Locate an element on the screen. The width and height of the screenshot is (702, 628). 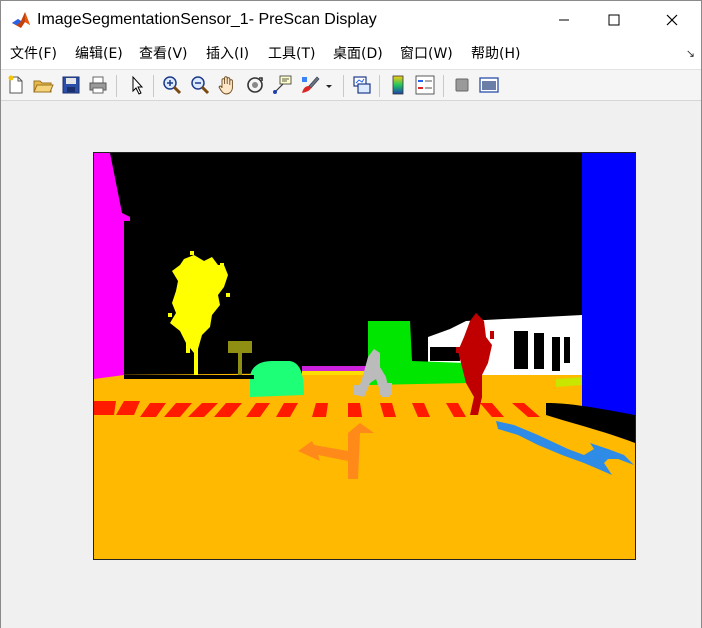
building-right-region is located at coordinates (608, 284).